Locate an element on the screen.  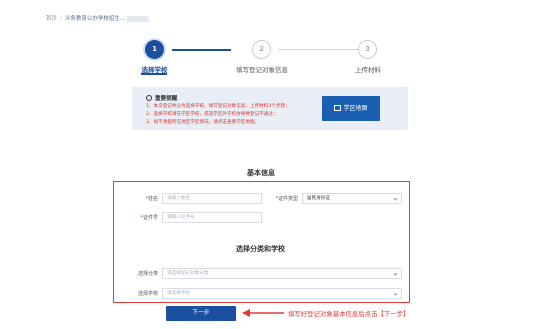
basic-info-title: 基本信息 is located at coordinates (261, 173).